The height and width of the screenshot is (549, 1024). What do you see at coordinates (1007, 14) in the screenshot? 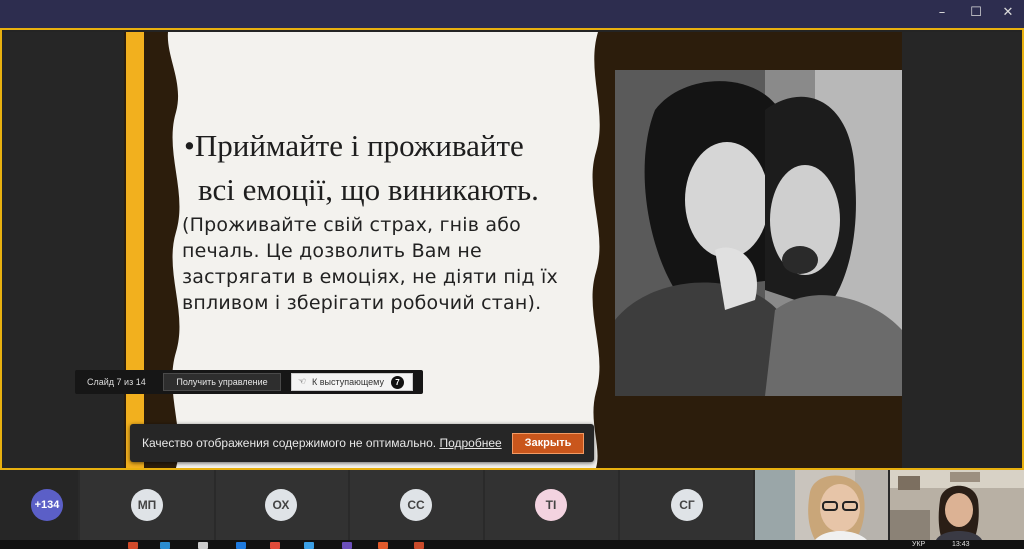
I see `close-window-icon: ✕` at bounding box center [1007, 14].